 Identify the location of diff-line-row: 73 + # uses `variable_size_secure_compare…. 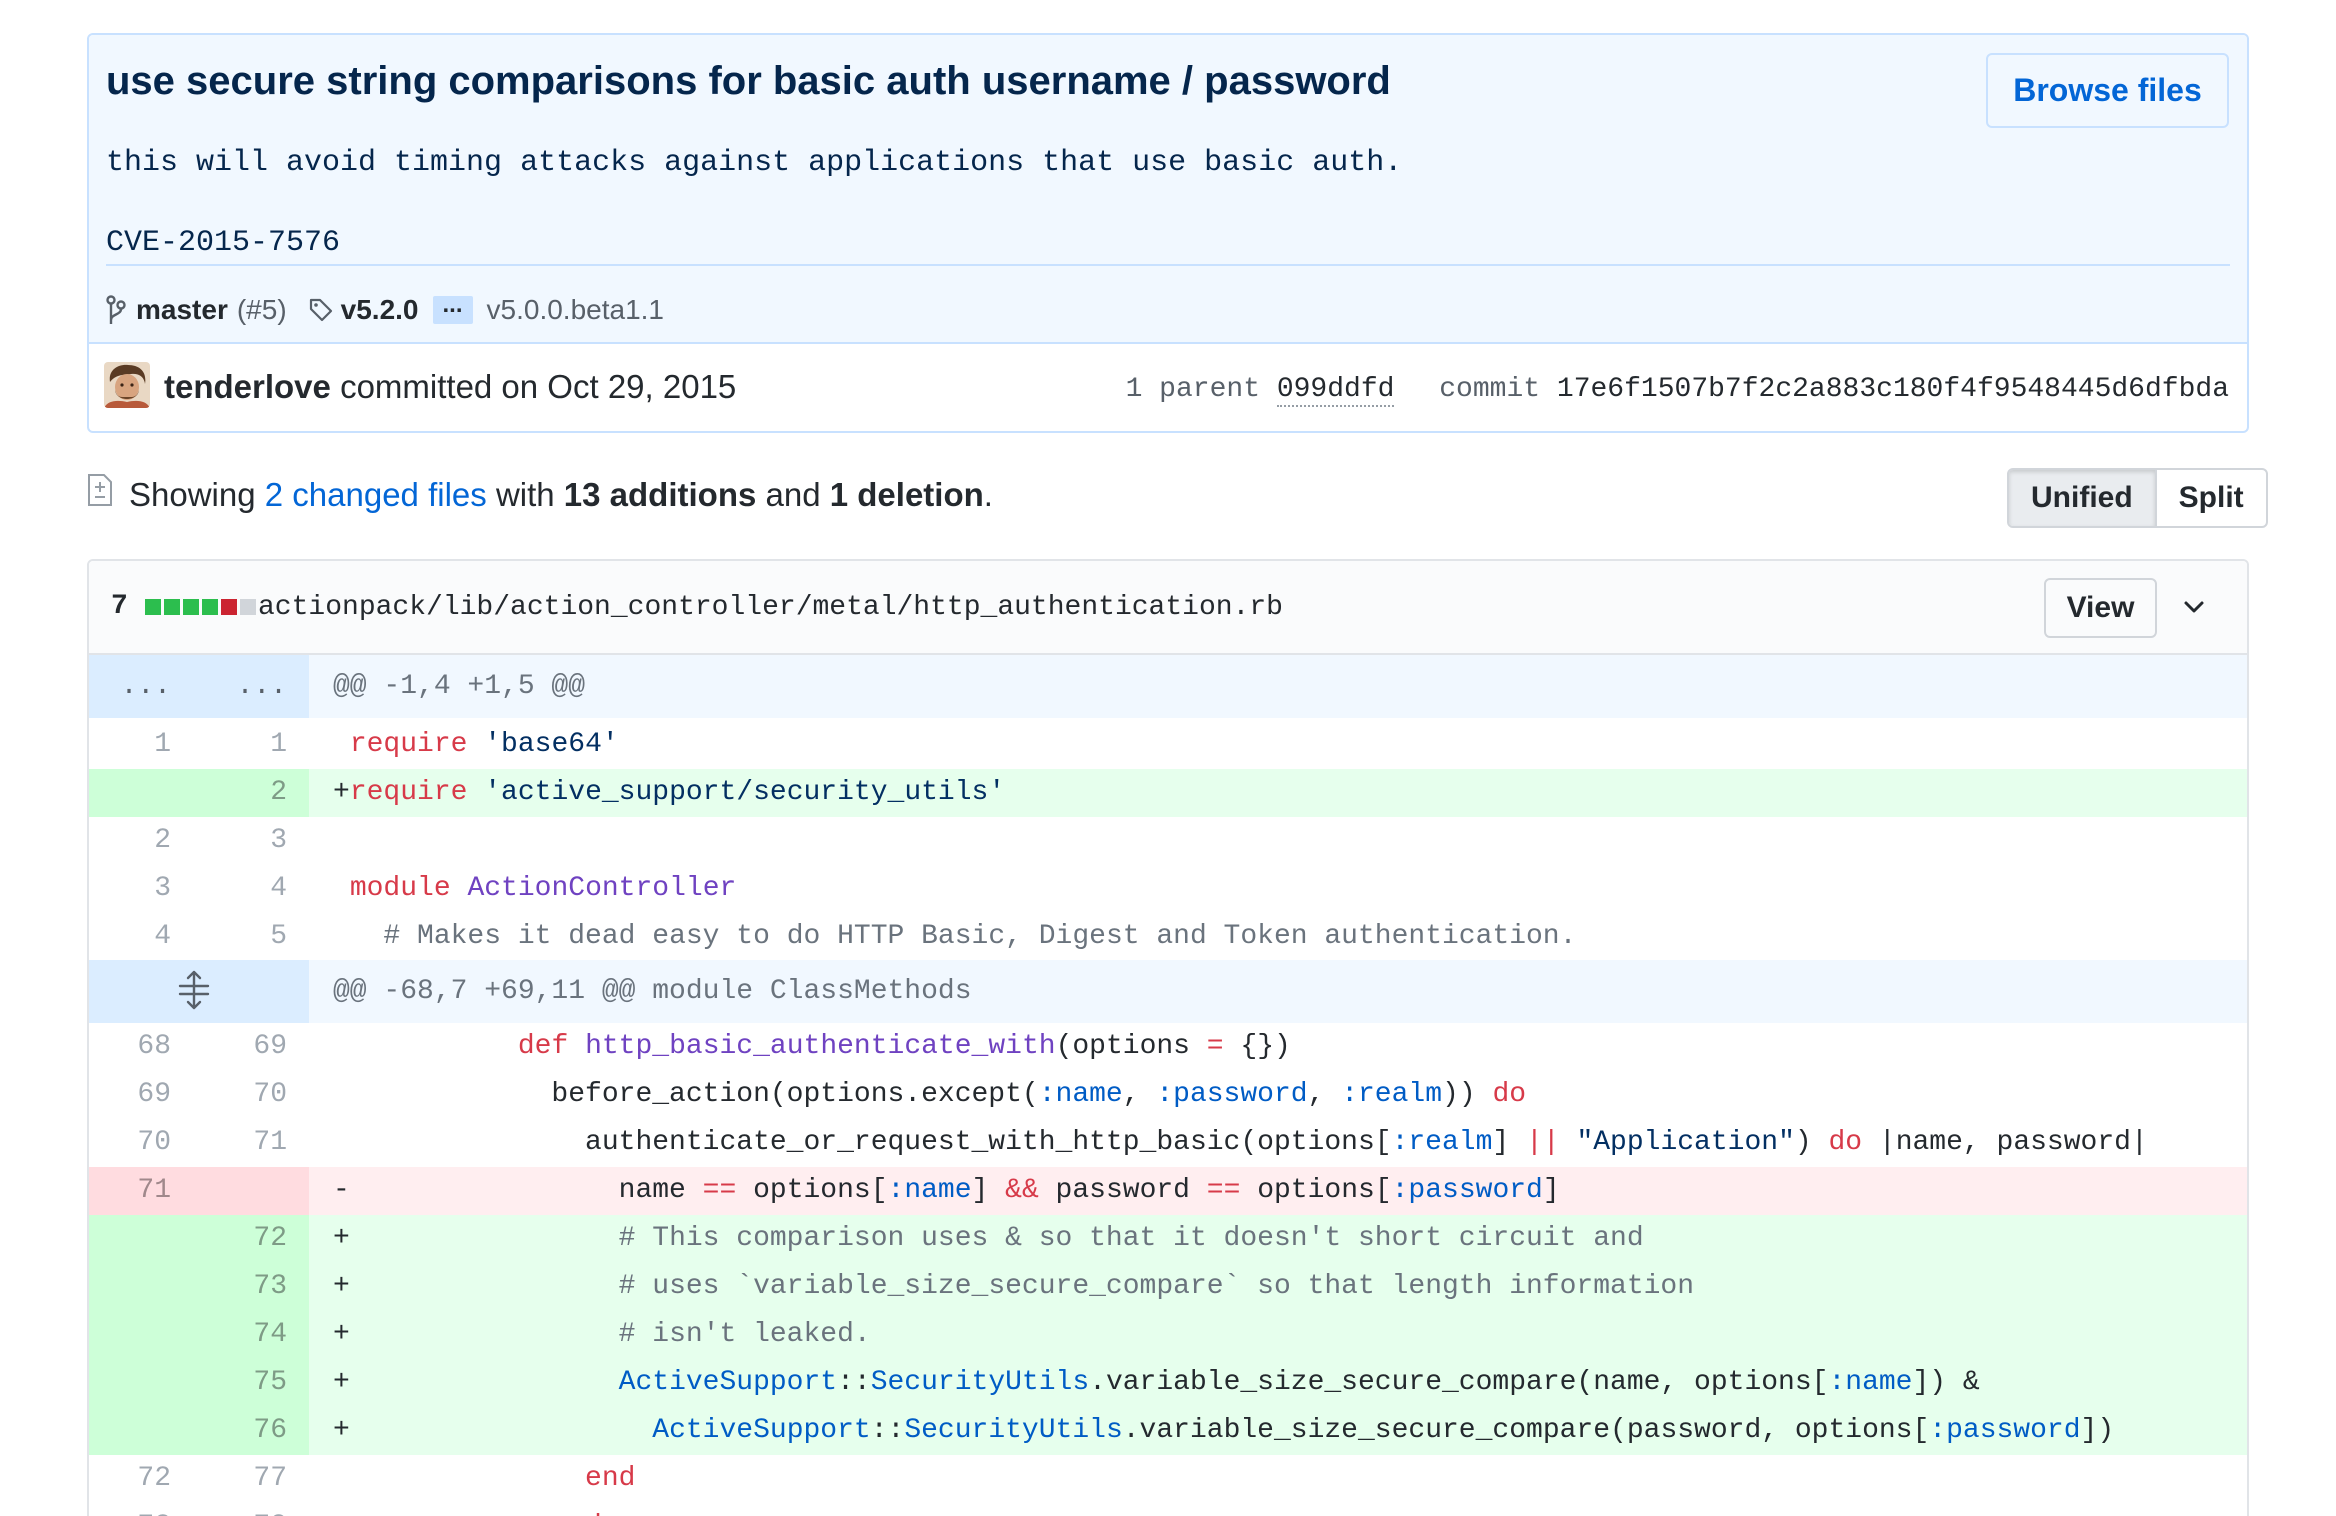
(1168, 1286).